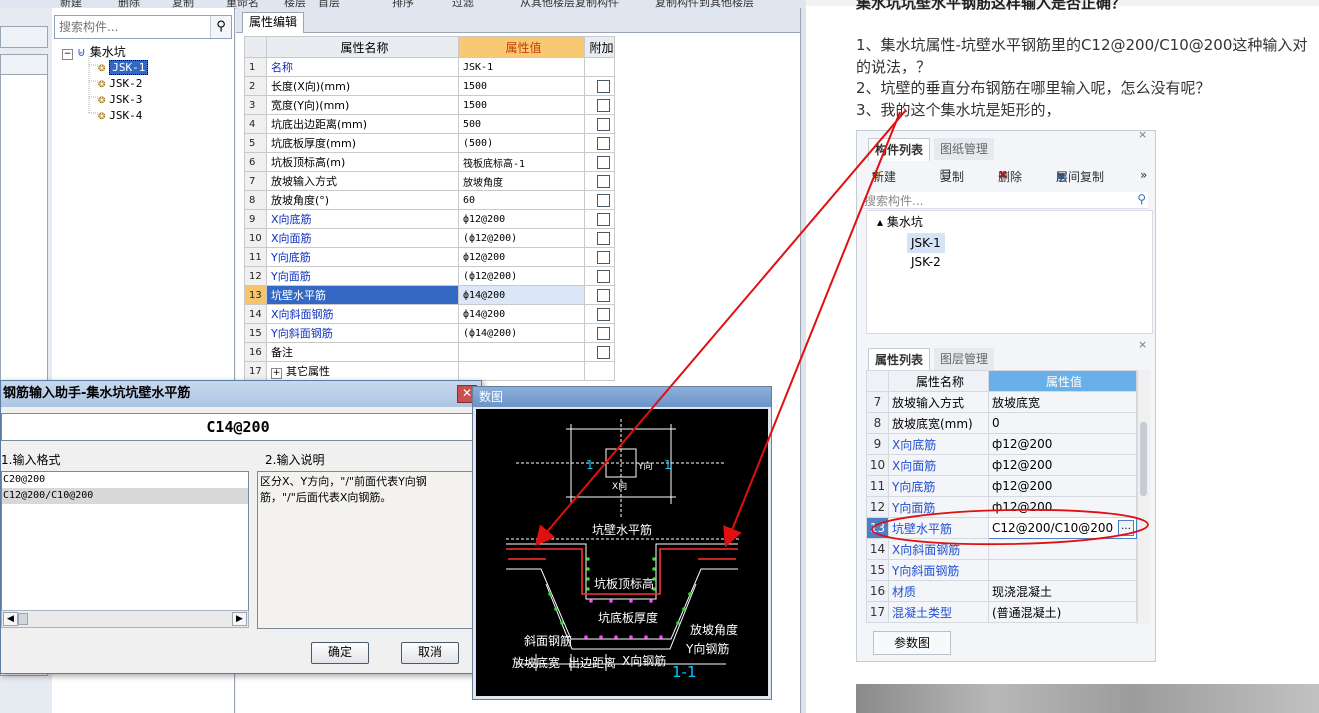 The width and height of the screenshot is (1319, 713). I want to click on annotation-circle, so click(1010, 527).